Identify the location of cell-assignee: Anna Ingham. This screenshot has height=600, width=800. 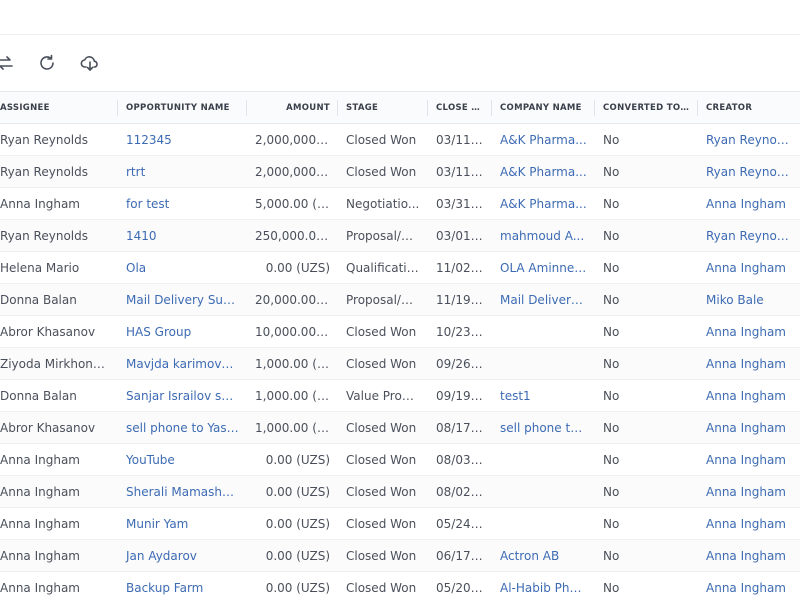
(59, 459).